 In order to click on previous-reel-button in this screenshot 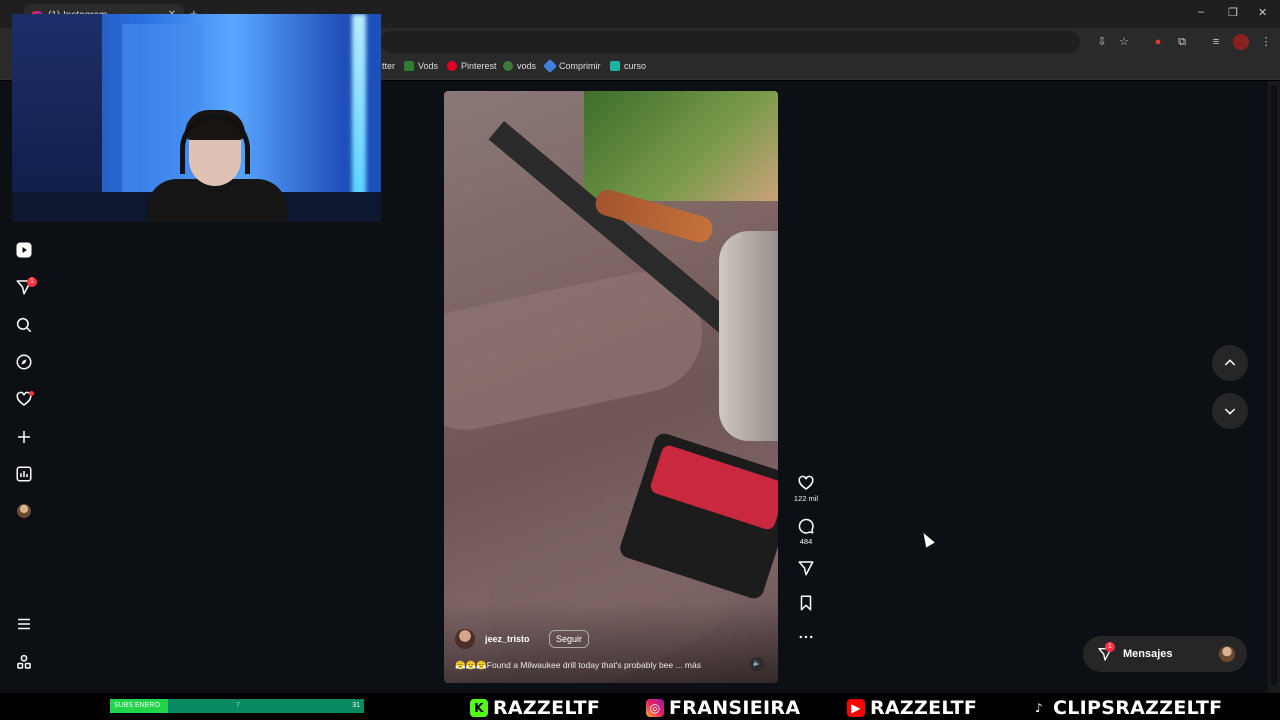, I will do `click(1230, 363)`.